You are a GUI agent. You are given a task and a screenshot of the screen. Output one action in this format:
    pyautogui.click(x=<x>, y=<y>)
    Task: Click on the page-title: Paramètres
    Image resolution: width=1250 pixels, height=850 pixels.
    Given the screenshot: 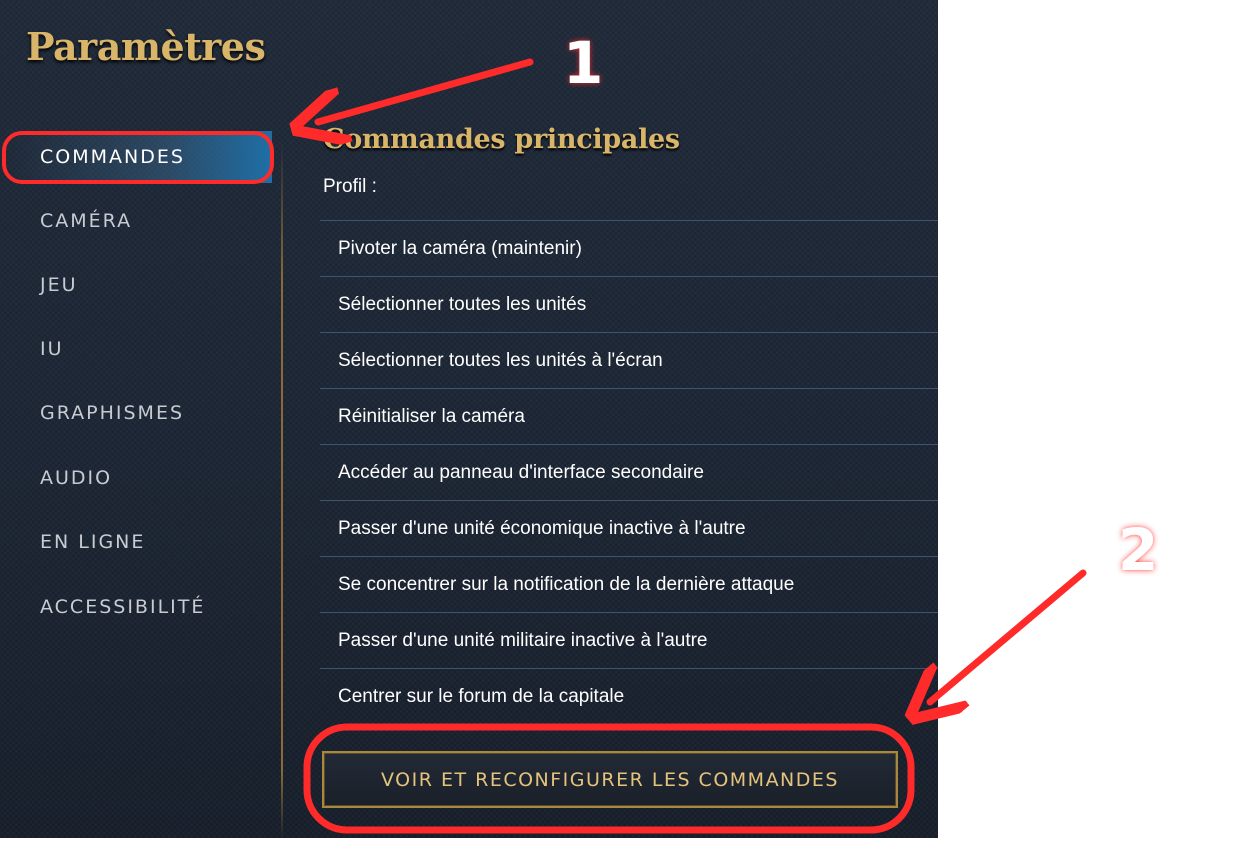 What is the action you would take?
    pyautogui.click(x=146, y=46)
    